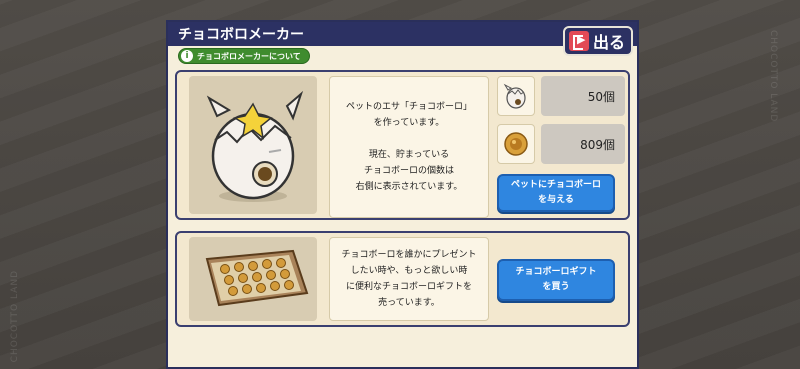 The width and height of the screenshot is (800, 369). I want to click on maker-image-frame, so click(253, 145).